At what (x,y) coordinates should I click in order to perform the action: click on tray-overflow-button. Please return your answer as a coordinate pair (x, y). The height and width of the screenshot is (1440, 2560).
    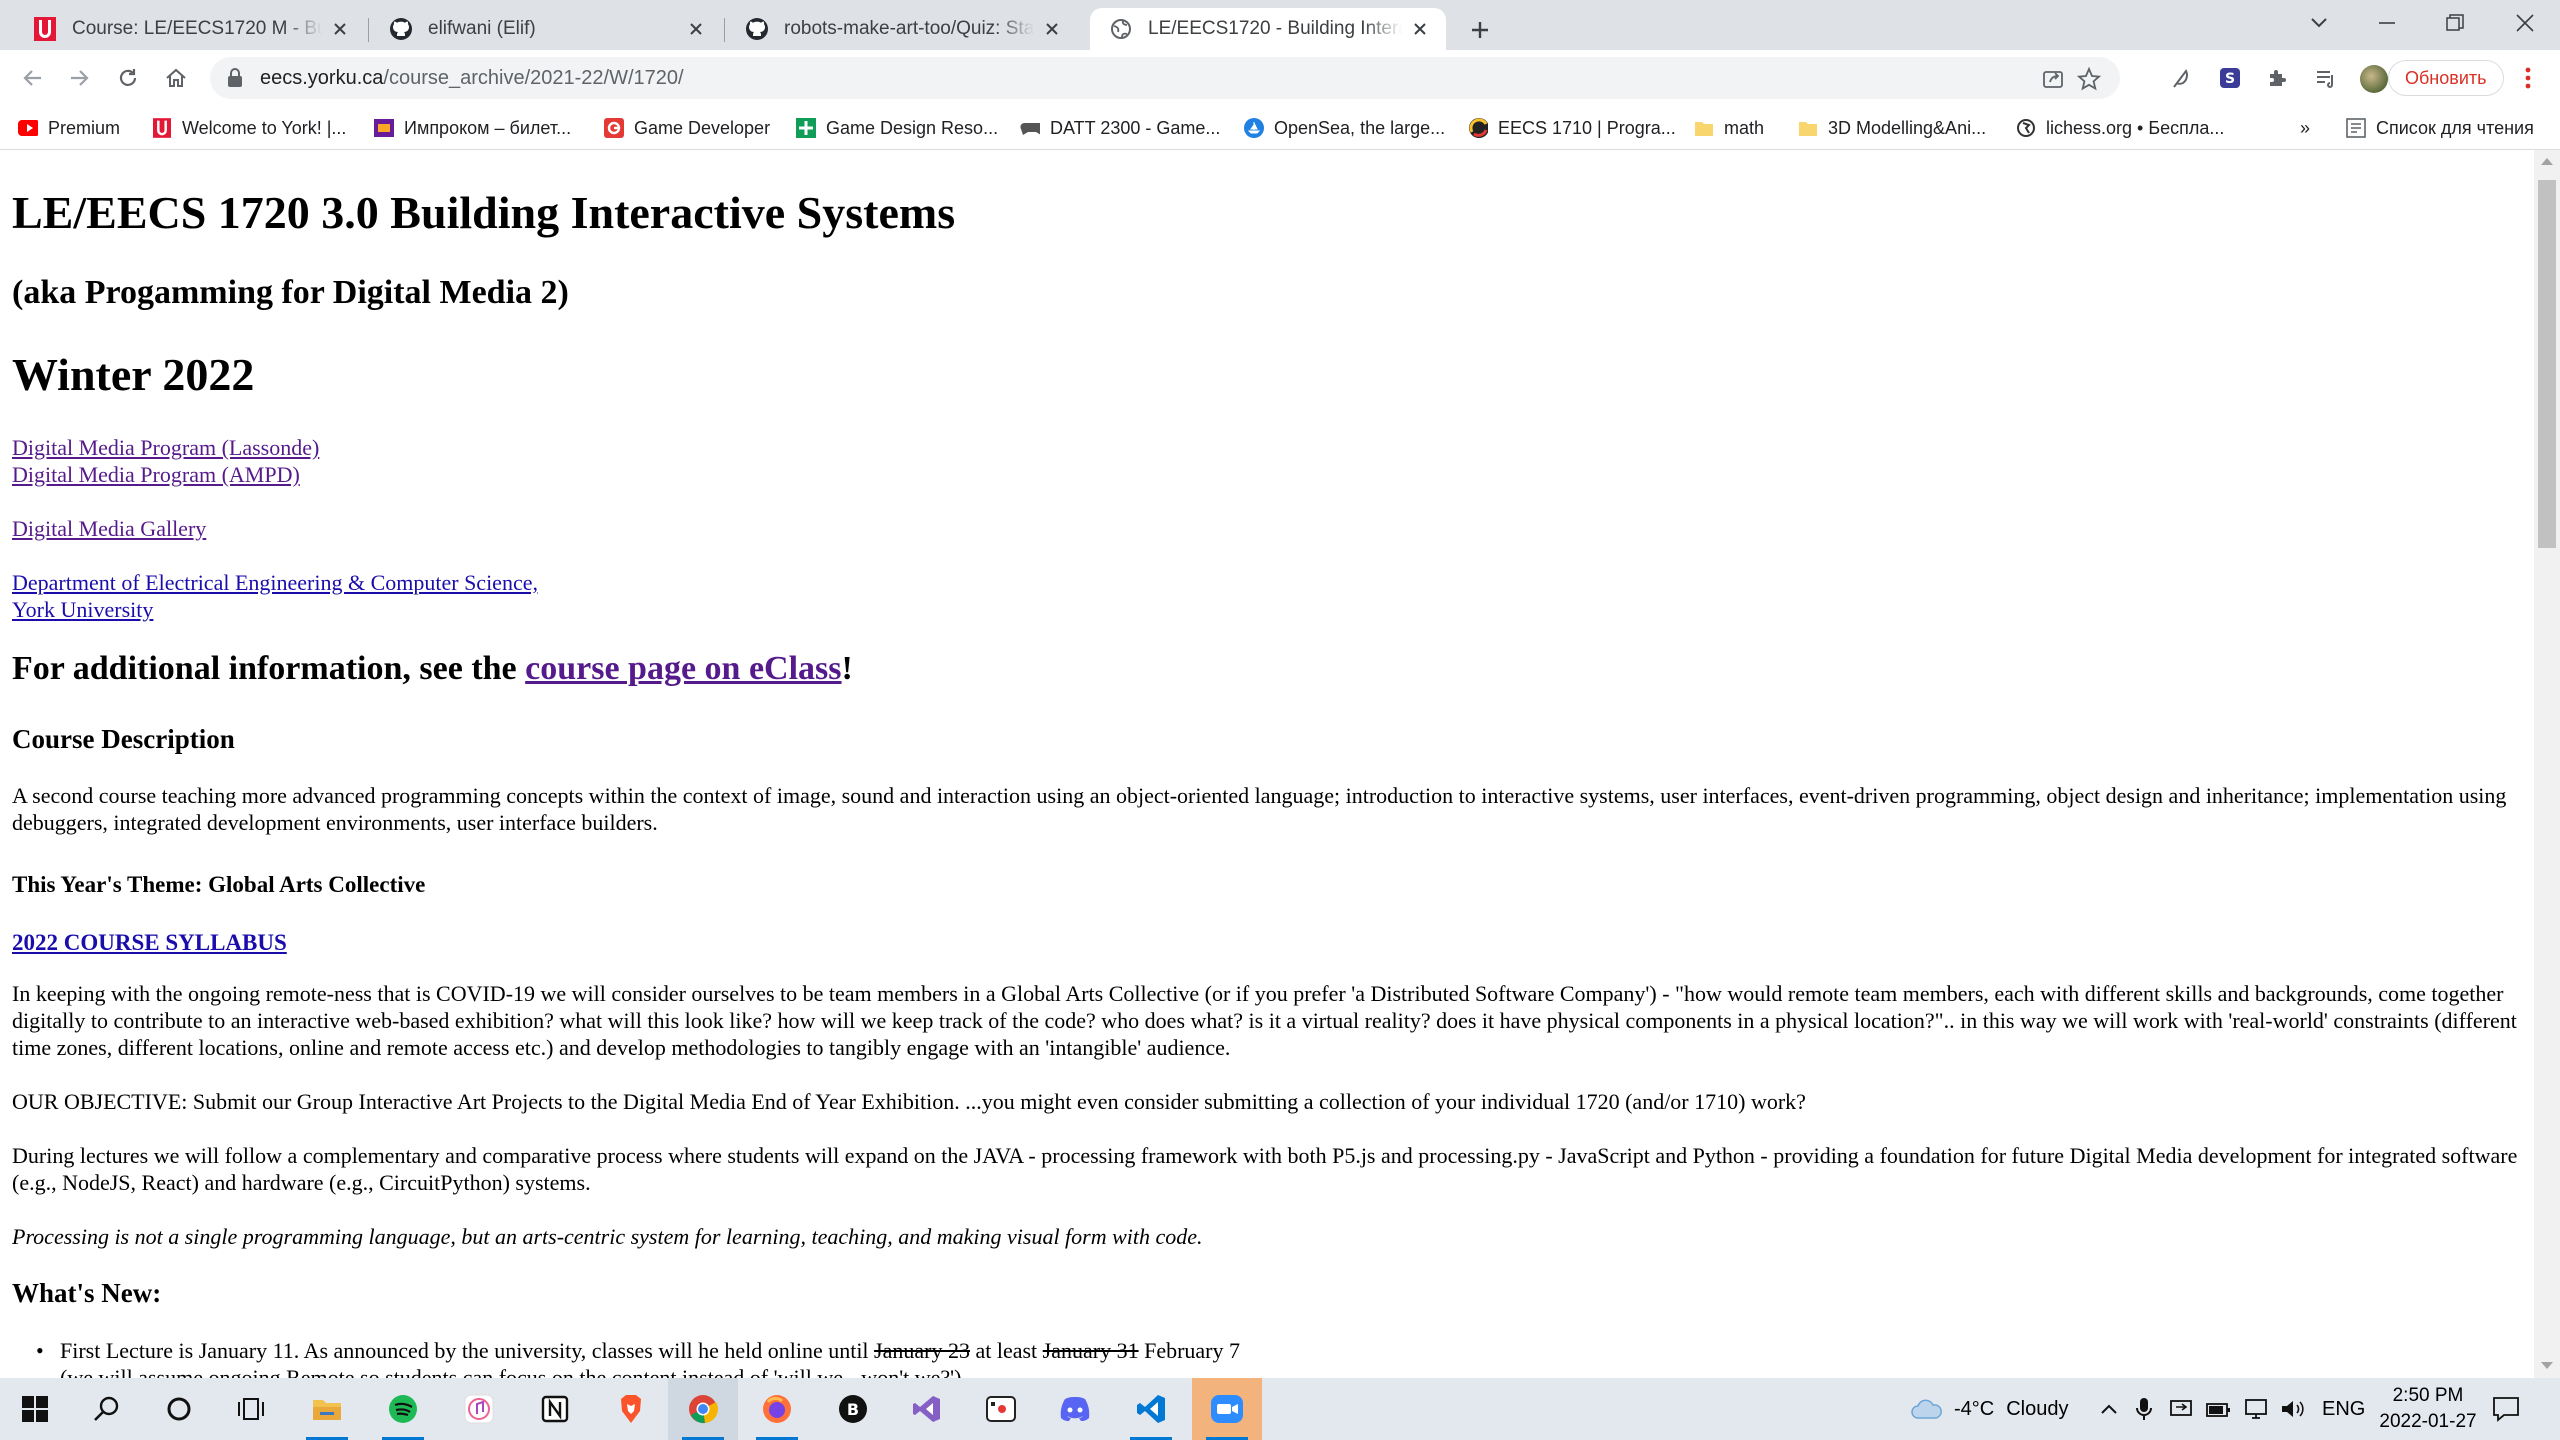
    Looking at the image, I should click on (2109, 1409).